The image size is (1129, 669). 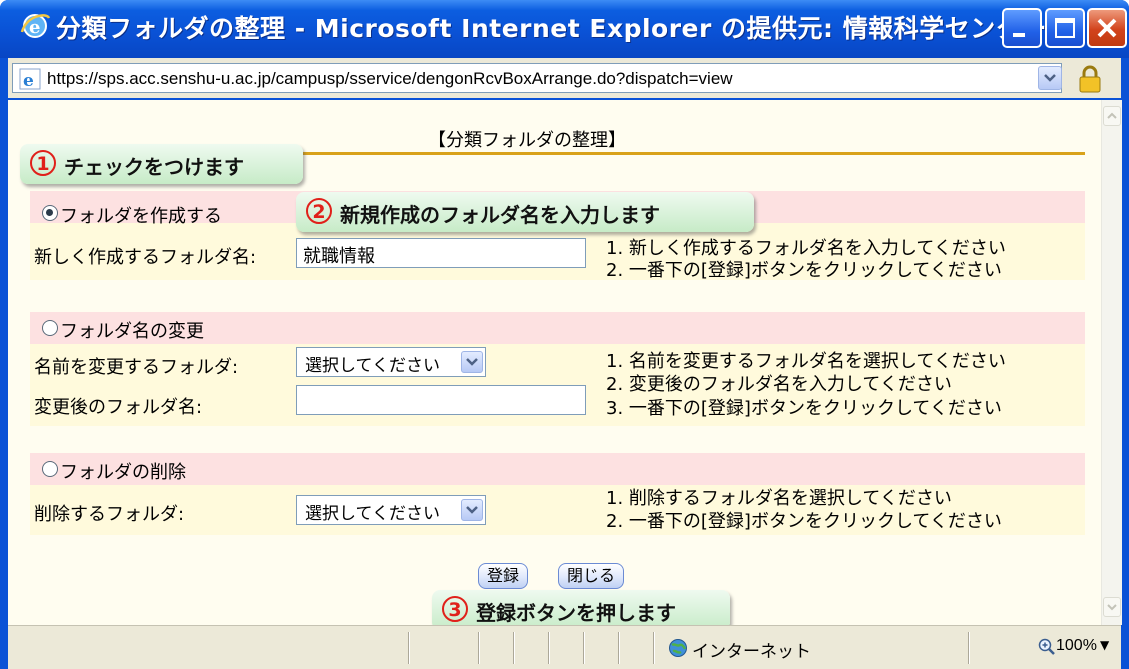 I want to click on minimize-button, so click(x=1022, y=28).